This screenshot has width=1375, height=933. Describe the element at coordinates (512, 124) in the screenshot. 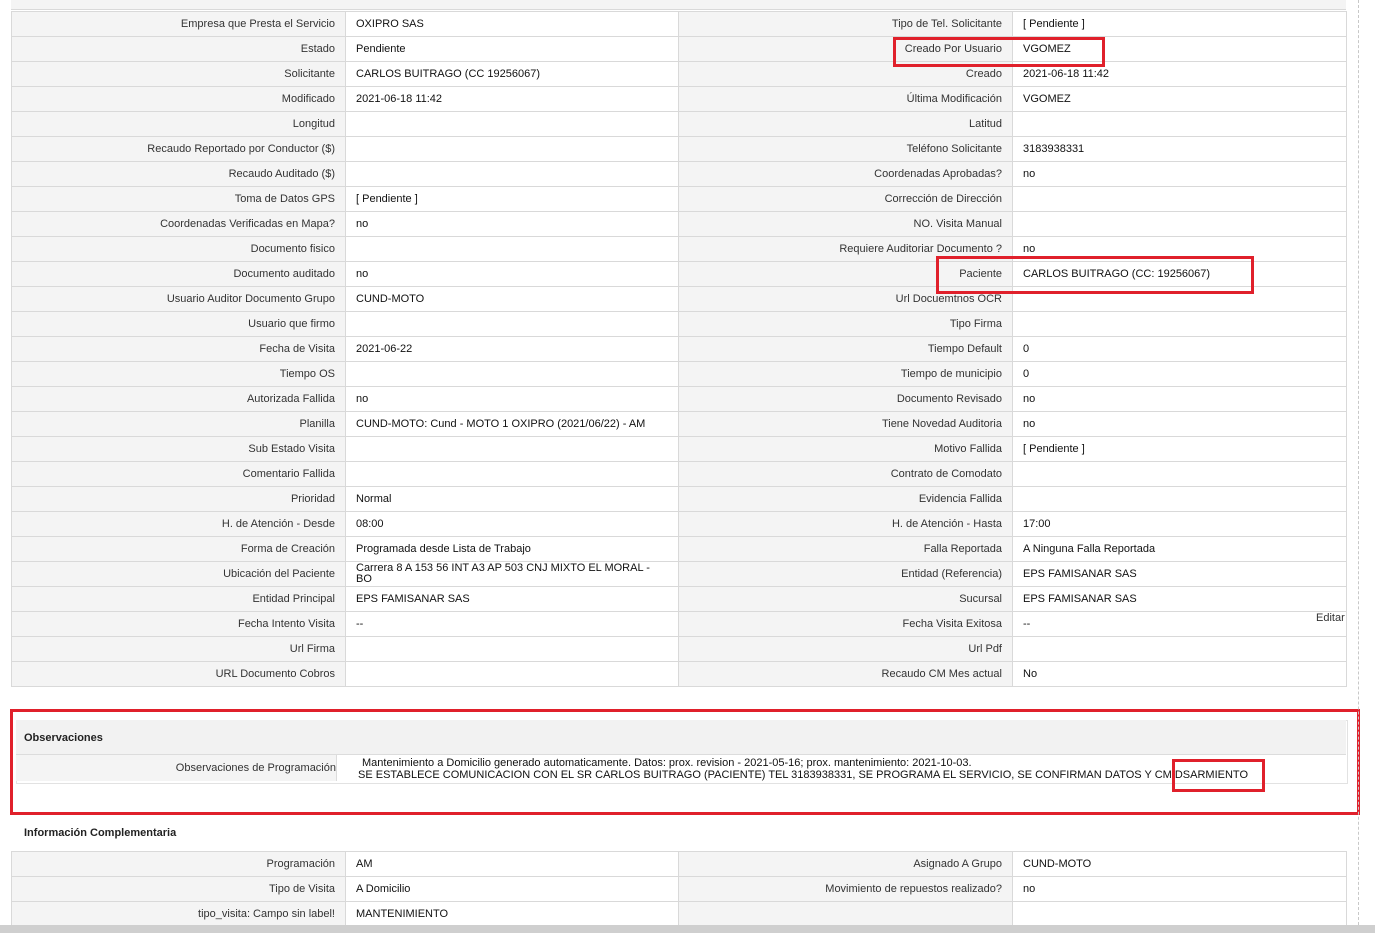

I see `longitud-value` at that location.